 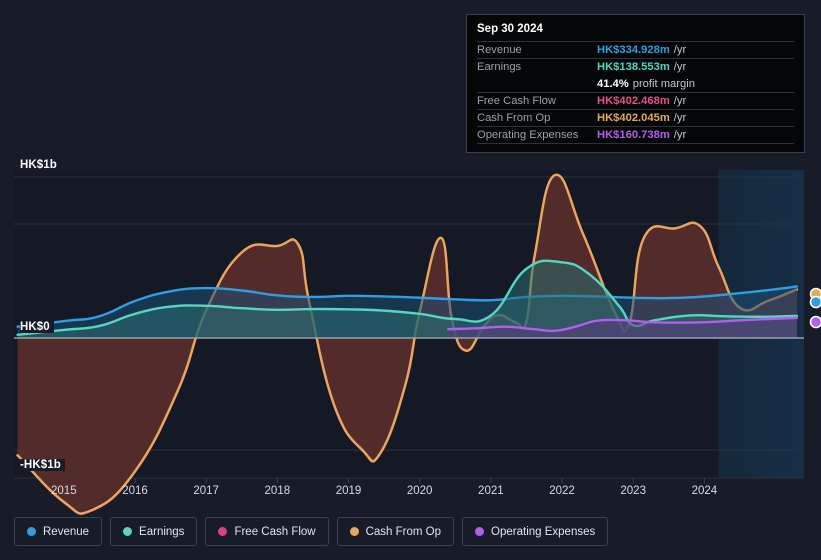 I want to click on tooltip-value-cash-from-op: HK$402.045m, so click(x=633, y=118).